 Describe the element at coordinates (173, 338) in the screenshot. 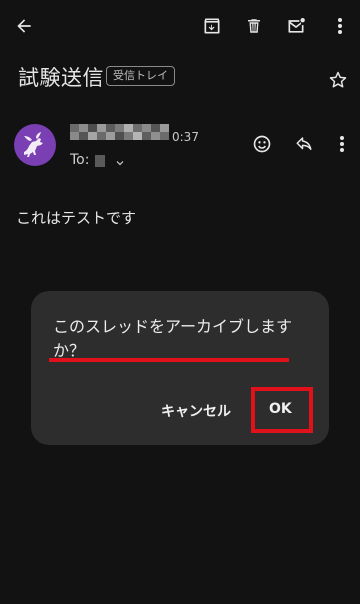

I see `dialog-message: このスレッドをアーカイブしますか？` at that location.